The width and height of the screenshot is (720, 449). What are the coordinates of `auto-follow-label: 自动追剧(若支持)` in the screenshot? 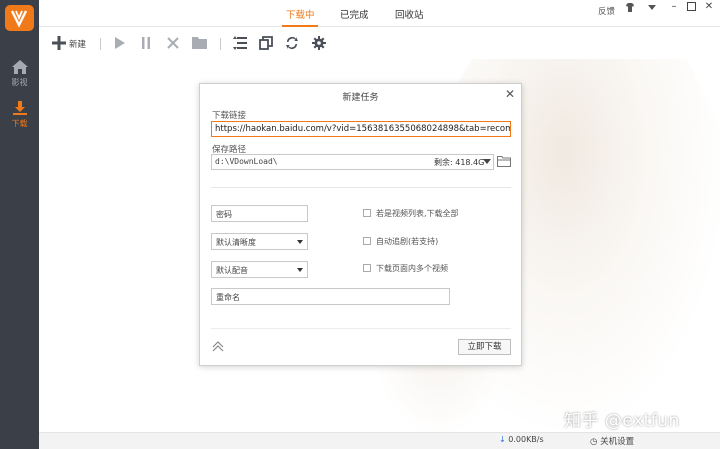 It's located at (407, 241).